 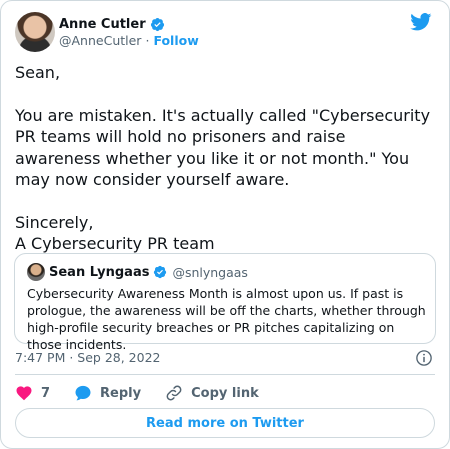 I want to click on tweet-line: Sincerely,, so click(x=54, y=222).